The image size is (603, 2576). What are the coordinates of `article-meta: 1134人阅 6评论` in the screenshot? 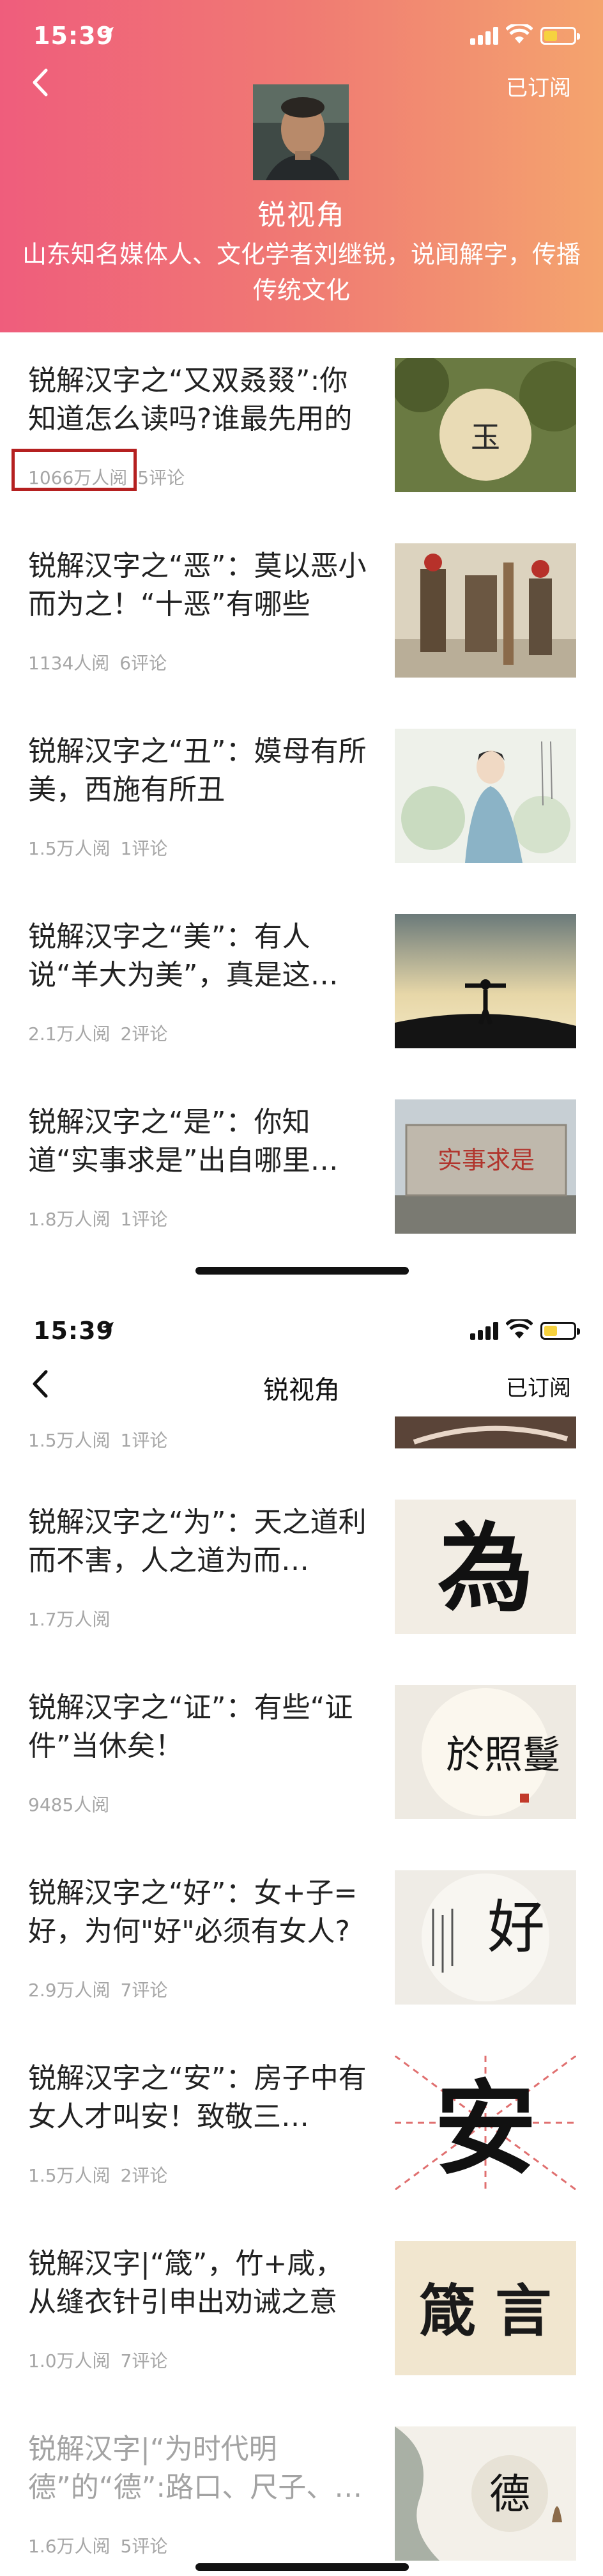 It's located at (102, 662).